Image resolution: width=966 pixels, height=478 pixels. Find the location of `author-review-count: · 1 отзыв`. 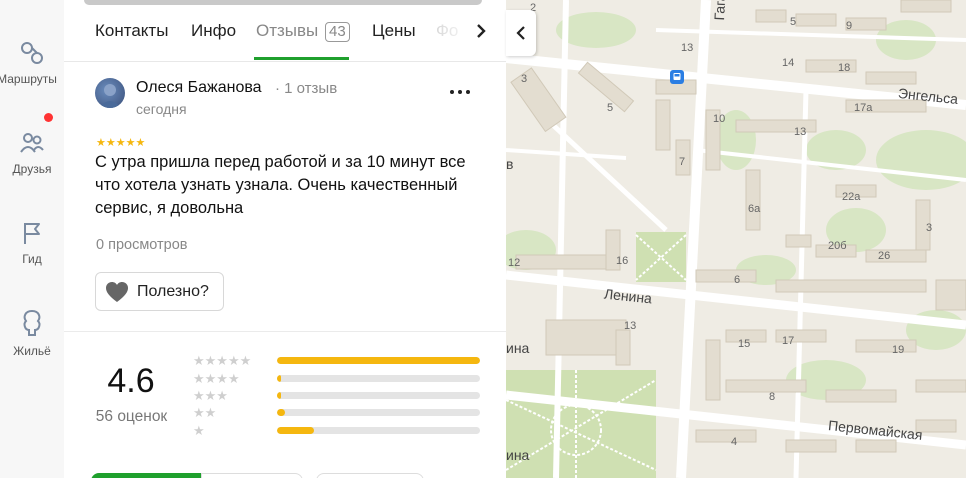

author-review-count: · 1 отзыв is located at coordinates (306, 88).